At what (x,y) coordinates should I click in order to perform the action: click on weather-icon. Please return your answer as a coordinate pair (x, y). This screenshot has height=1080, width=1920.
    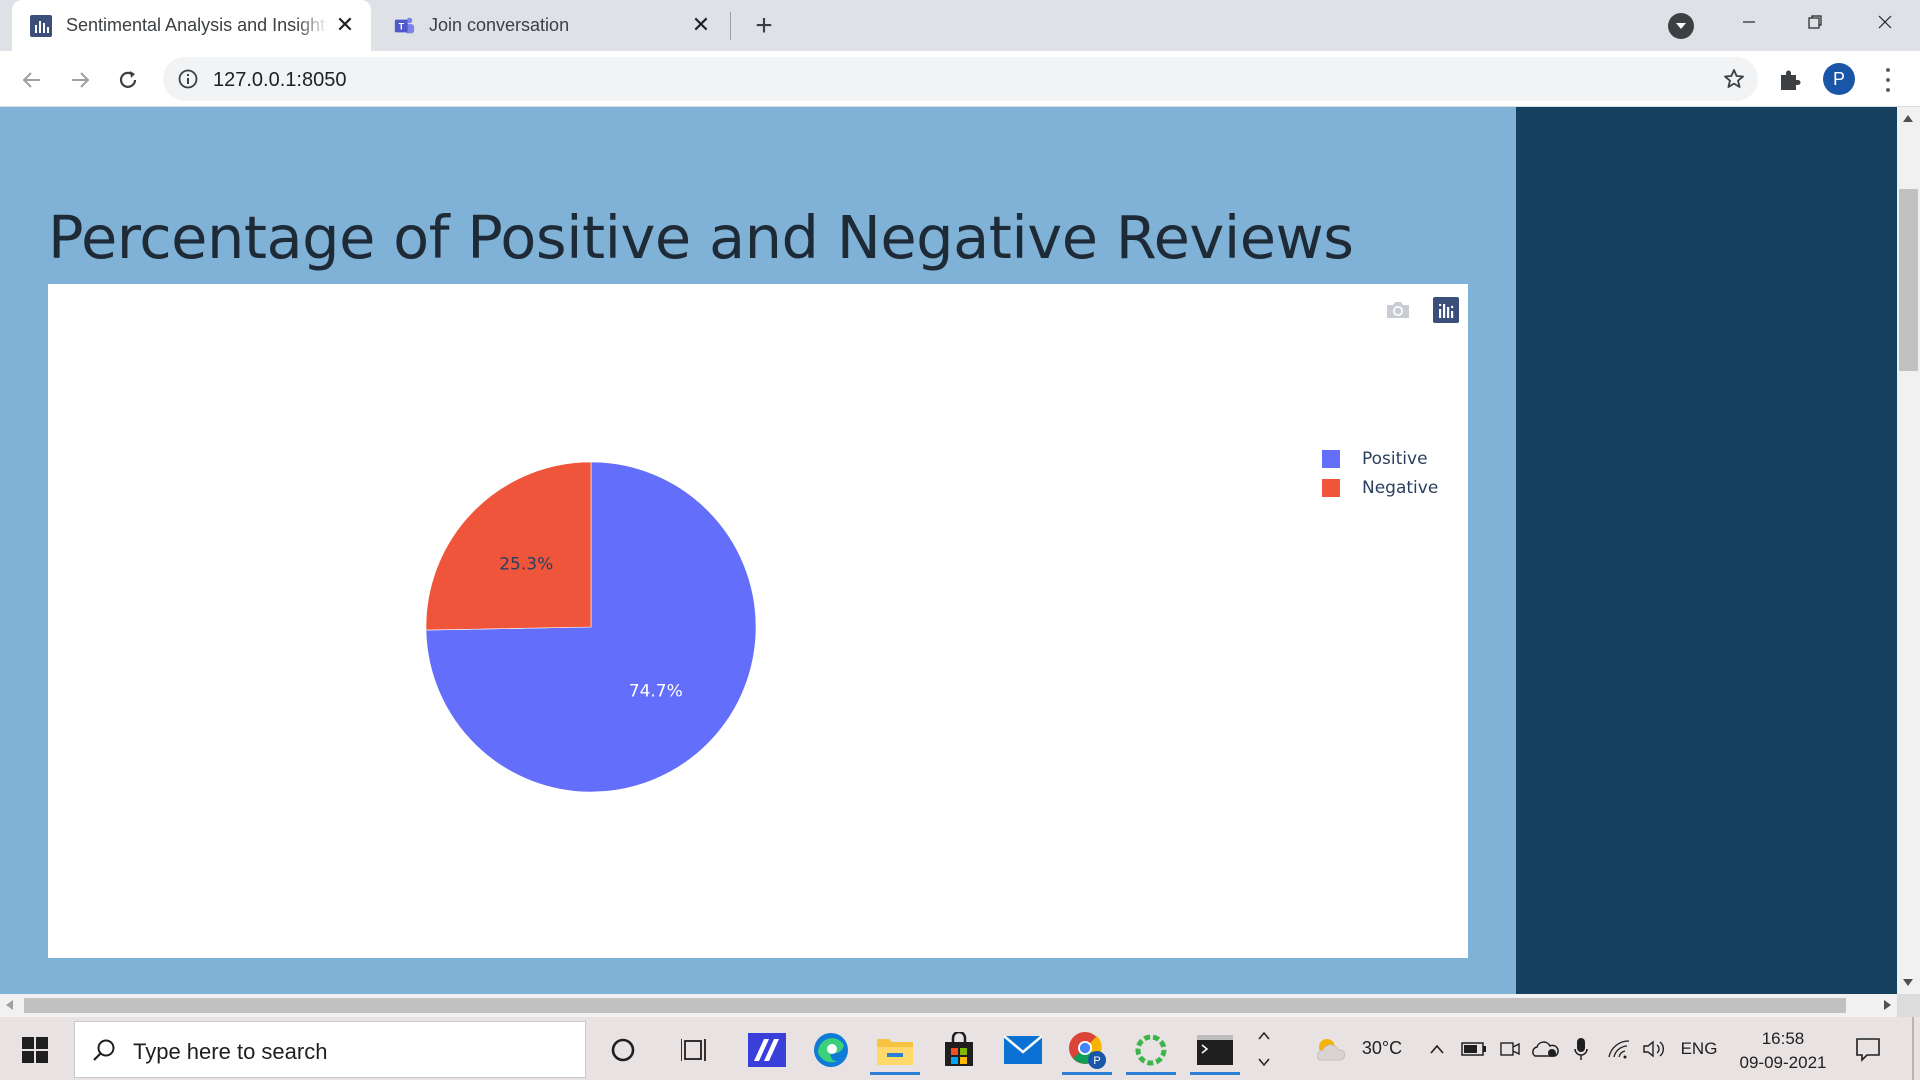
    Looking at the image, I should click on (1330, 1048).